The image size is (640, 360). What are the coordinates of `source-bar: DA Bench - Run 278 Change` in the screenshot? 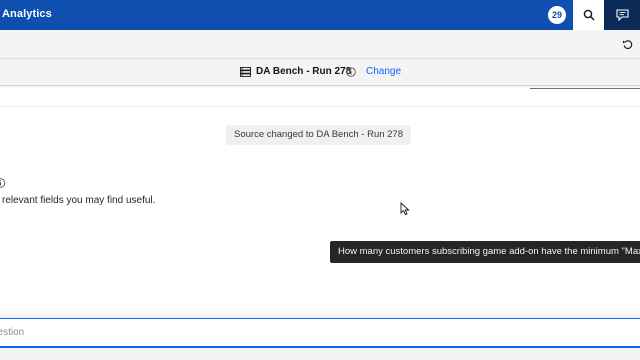 It's located at (320, 72).